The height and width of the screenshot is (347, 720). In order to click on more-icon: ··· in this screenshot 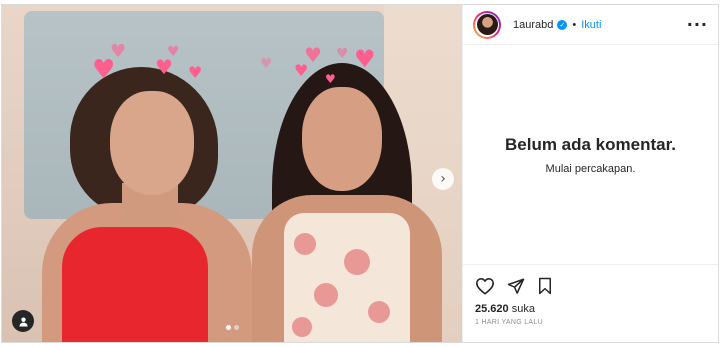, I will do `click(697, 24)`.